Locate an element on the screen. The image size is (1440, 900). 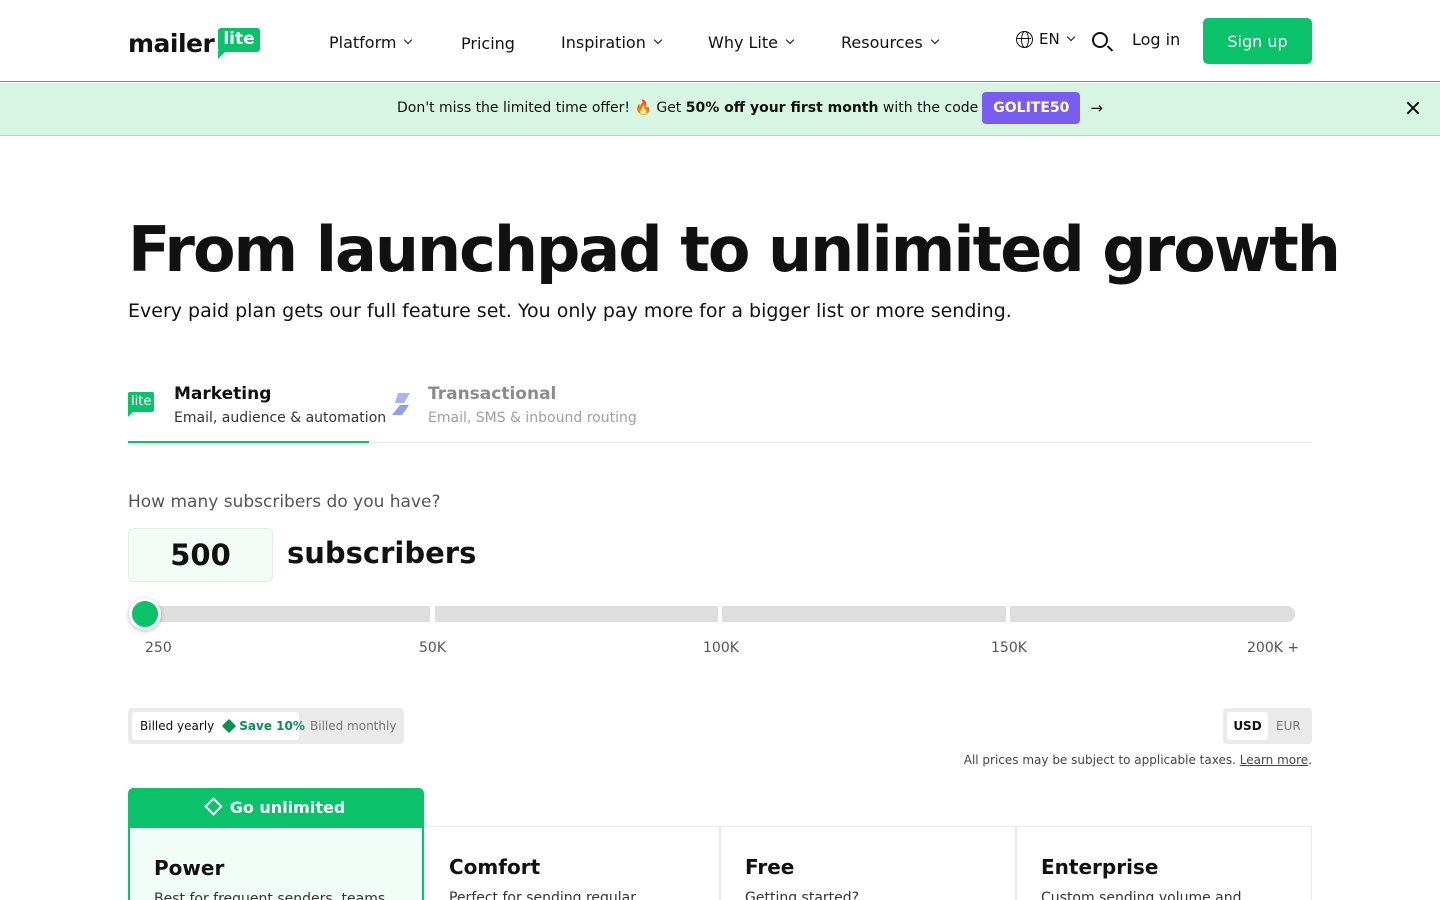
nav-label: Platform is located at coordinates (363, 42).